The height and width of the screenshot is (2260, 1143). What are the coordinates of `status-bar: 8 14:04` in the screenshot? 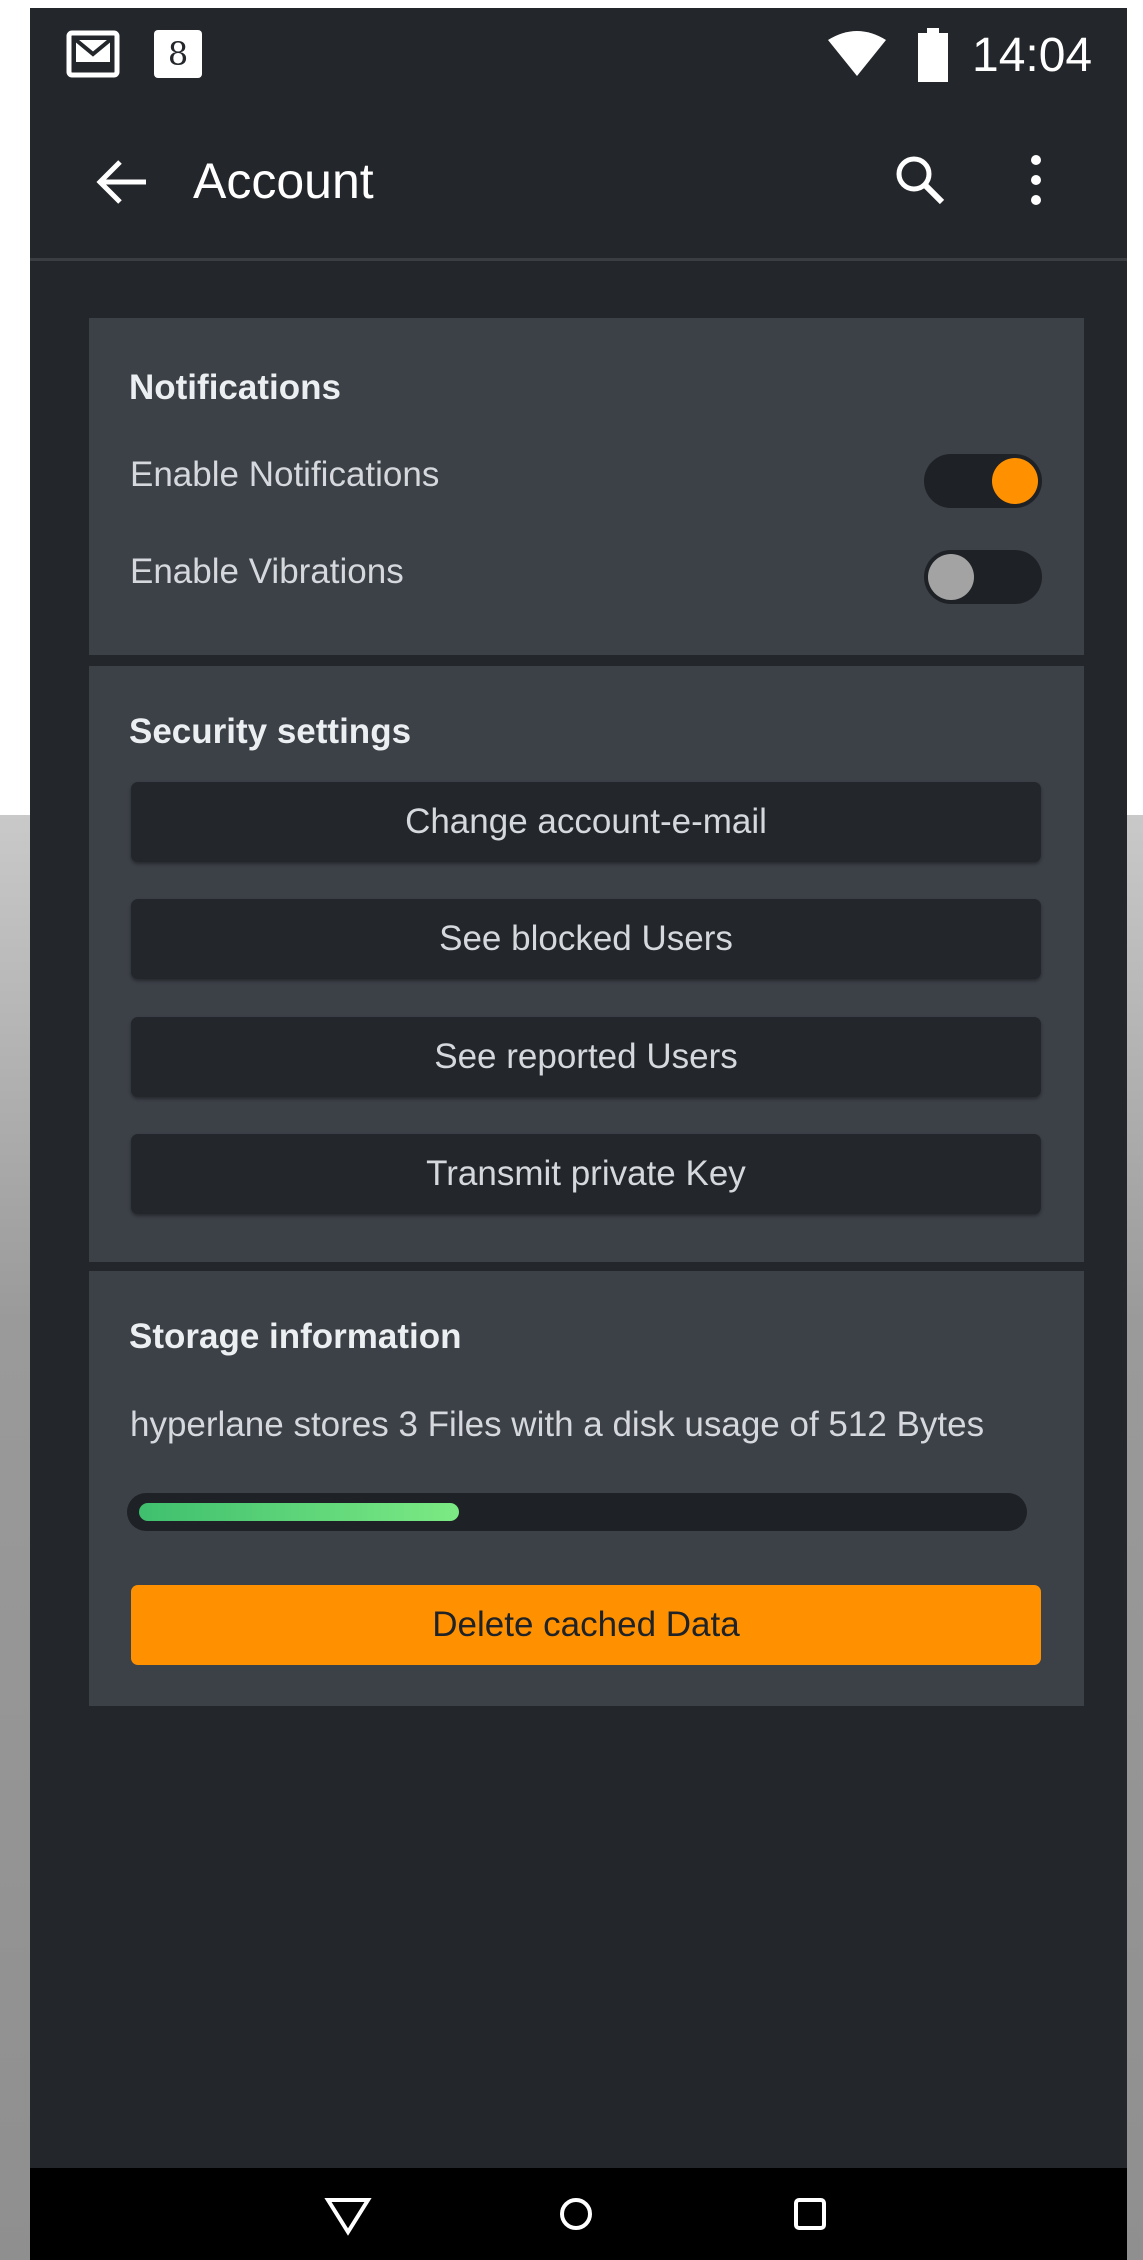 It's located at (578, 56).